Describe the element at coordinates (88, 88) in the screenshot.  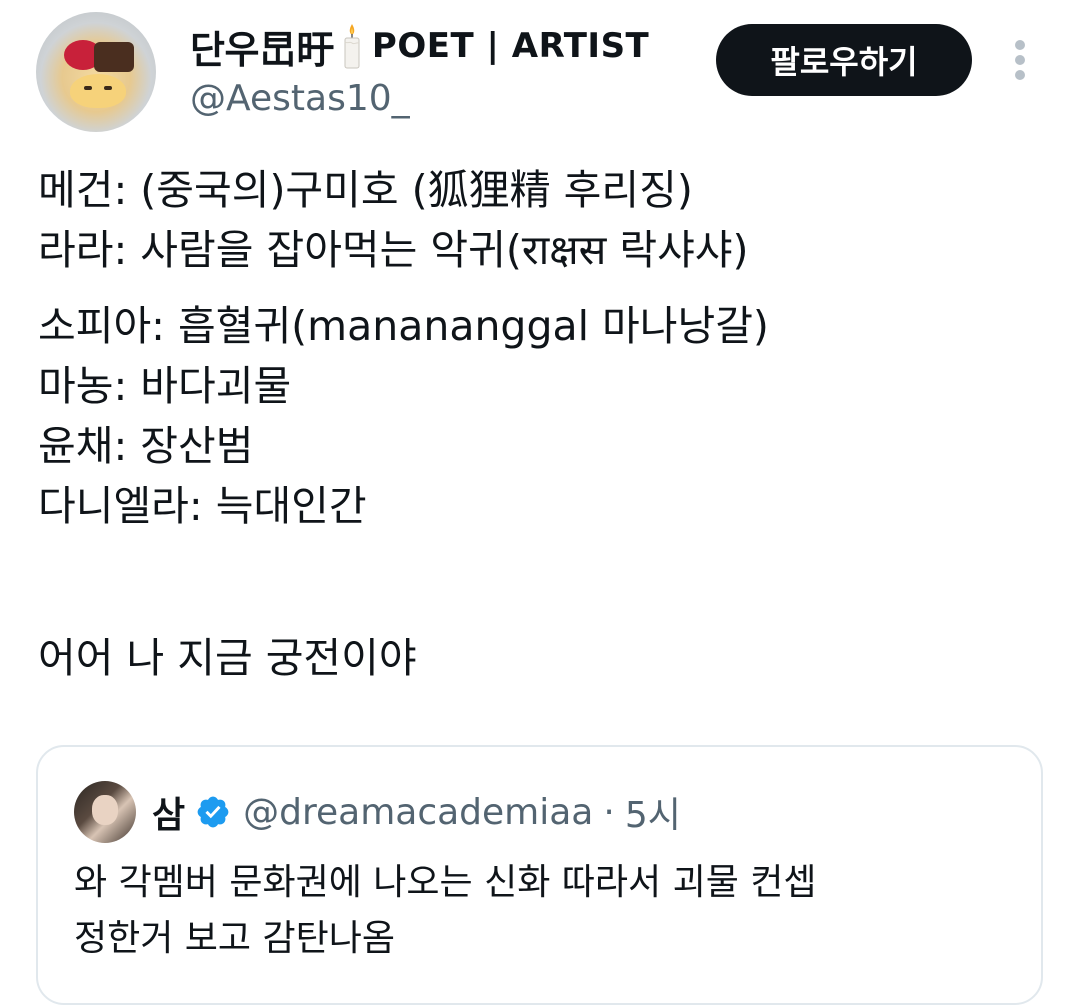
I see `avatar-eye-left` at that location.